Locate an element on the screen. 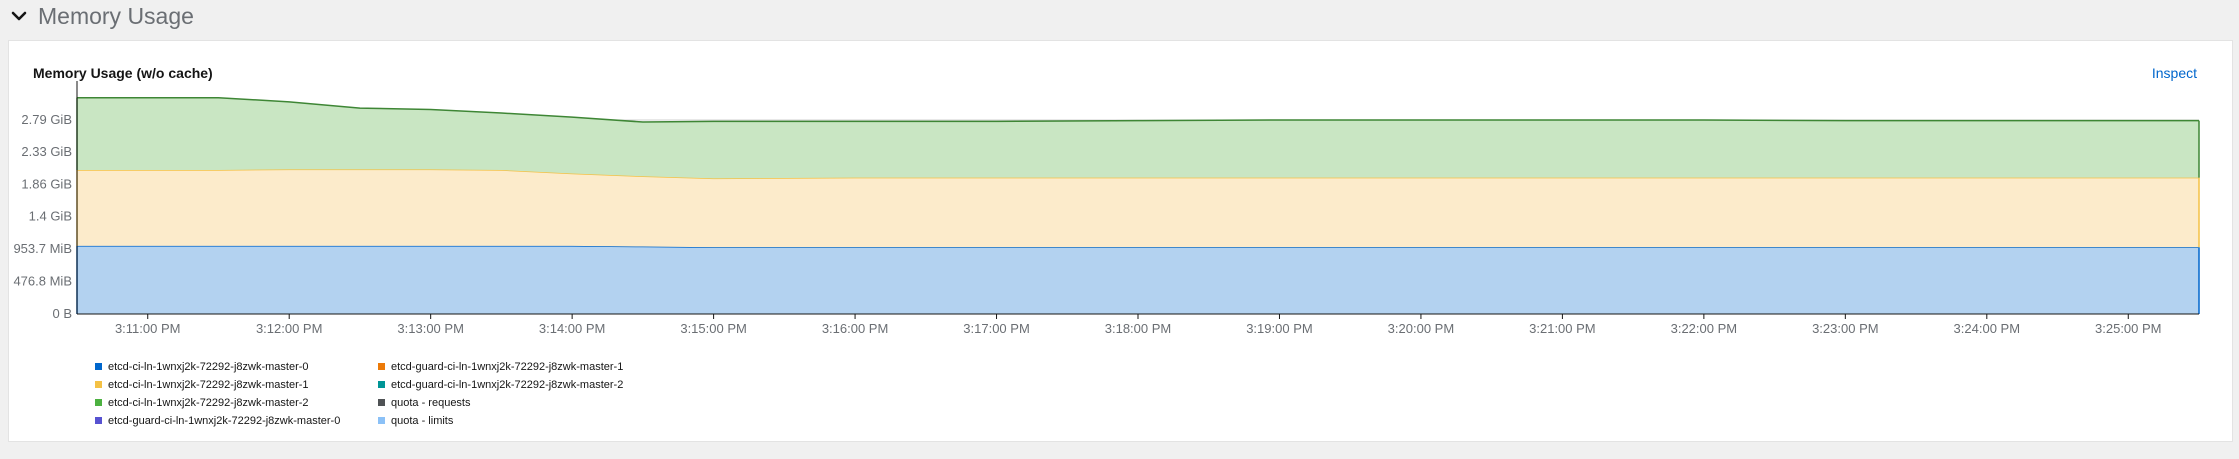 The image size is (2239, 459). x-tick-label: 3:11:00 PM is located at coordinates (148, 328).